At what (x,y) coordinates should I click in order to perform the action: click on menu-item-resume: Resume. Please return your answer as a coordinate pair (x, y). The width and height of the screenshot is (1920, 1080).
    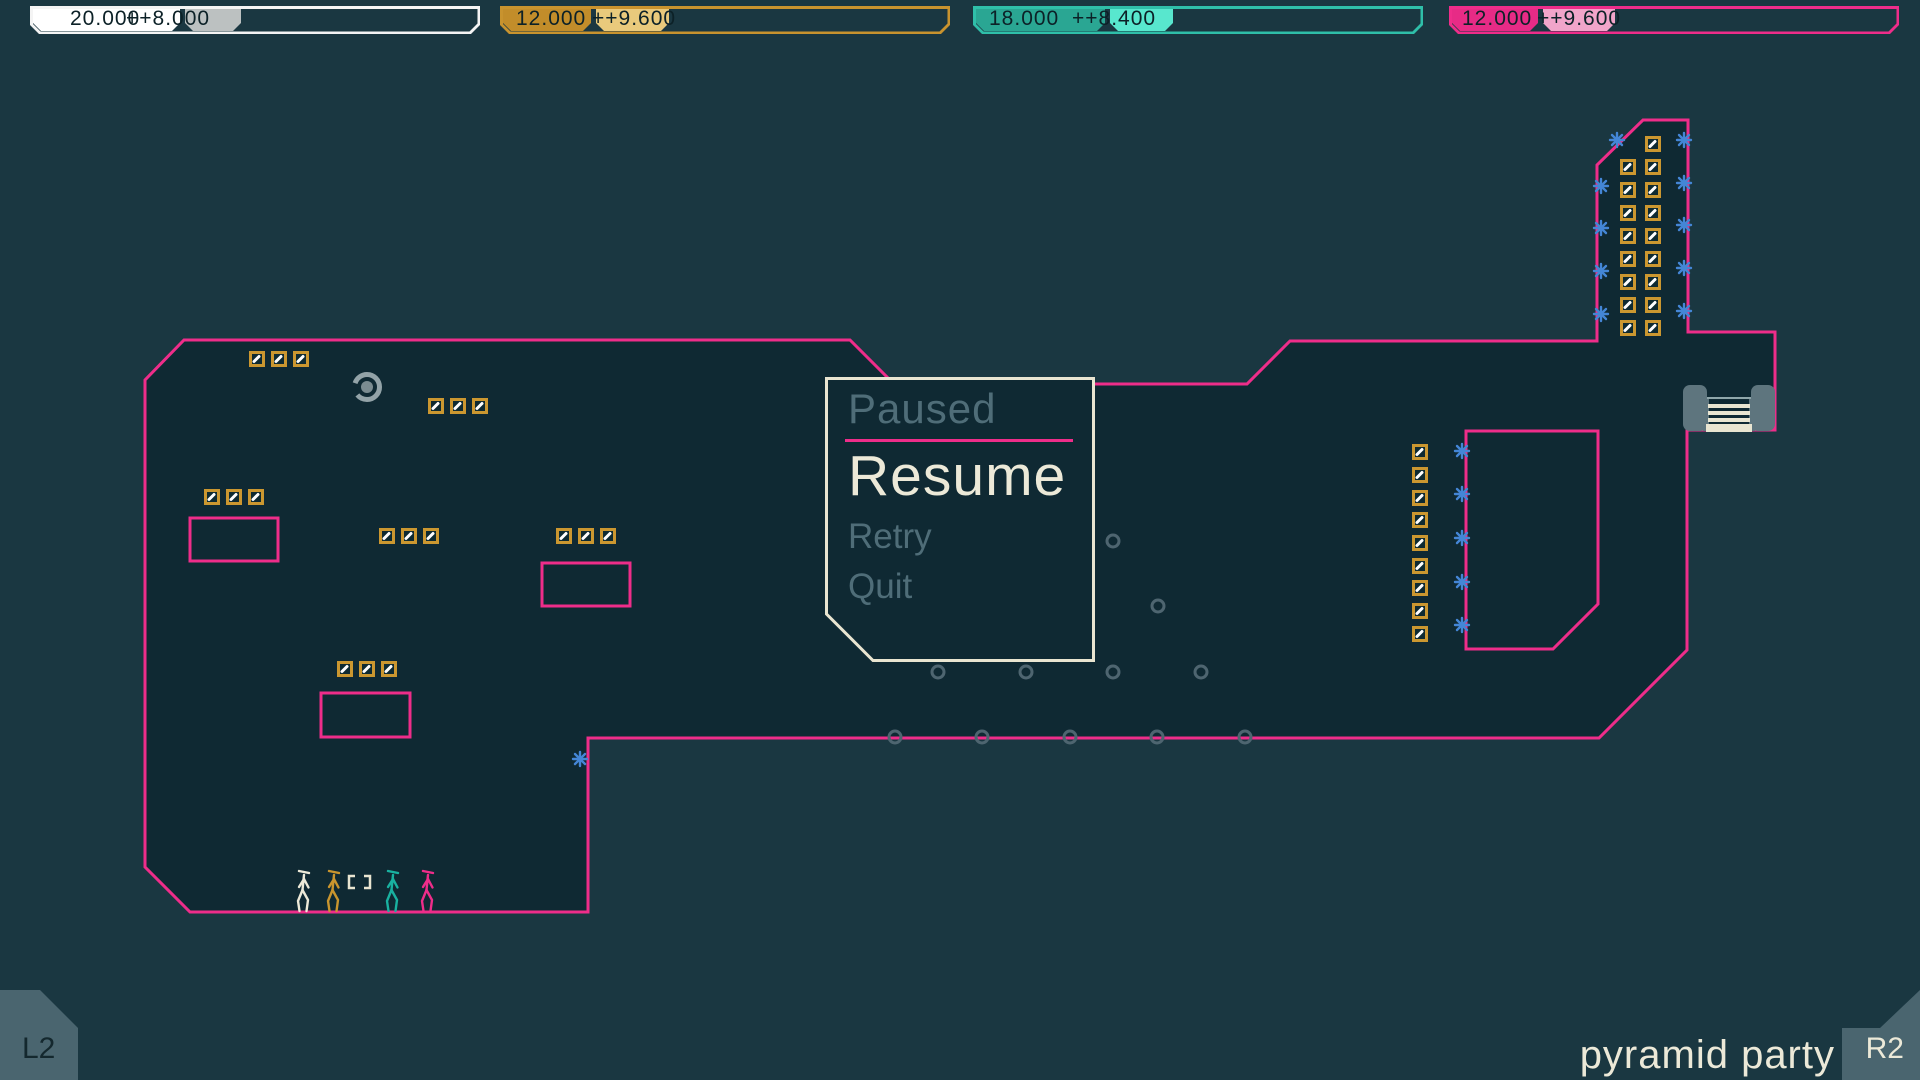
    Looking at the image, I should click on (957, 476).